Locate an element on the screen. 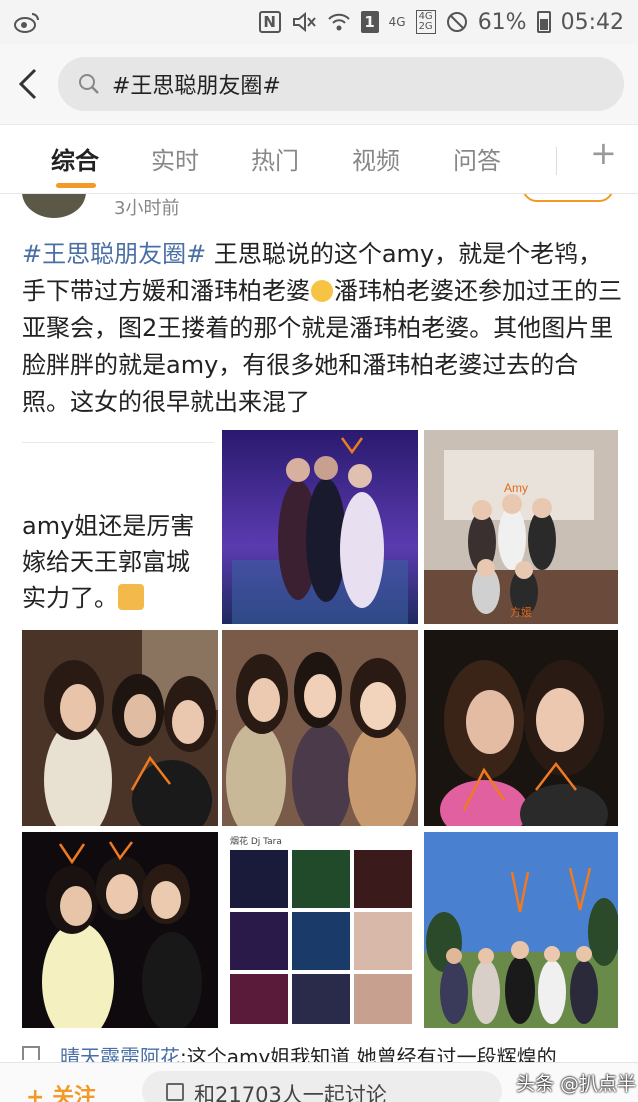 This screenshot has width=638, height=1102. image-8-collage: 烟花 Dj Tara is located at coordinates (320, 930).